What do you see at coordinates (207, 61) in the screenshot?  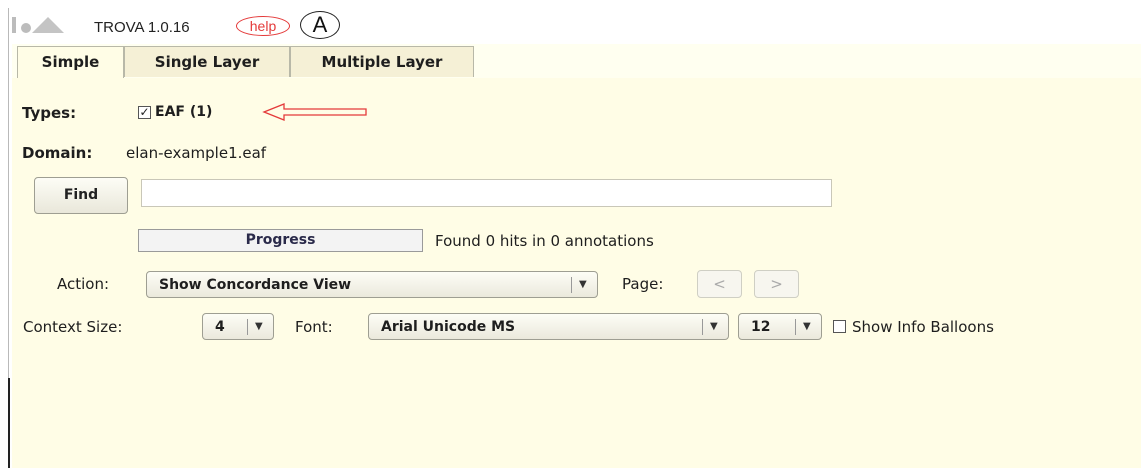 I see `tab-single-layer: Single Layer` at bounding box center [207, 61].